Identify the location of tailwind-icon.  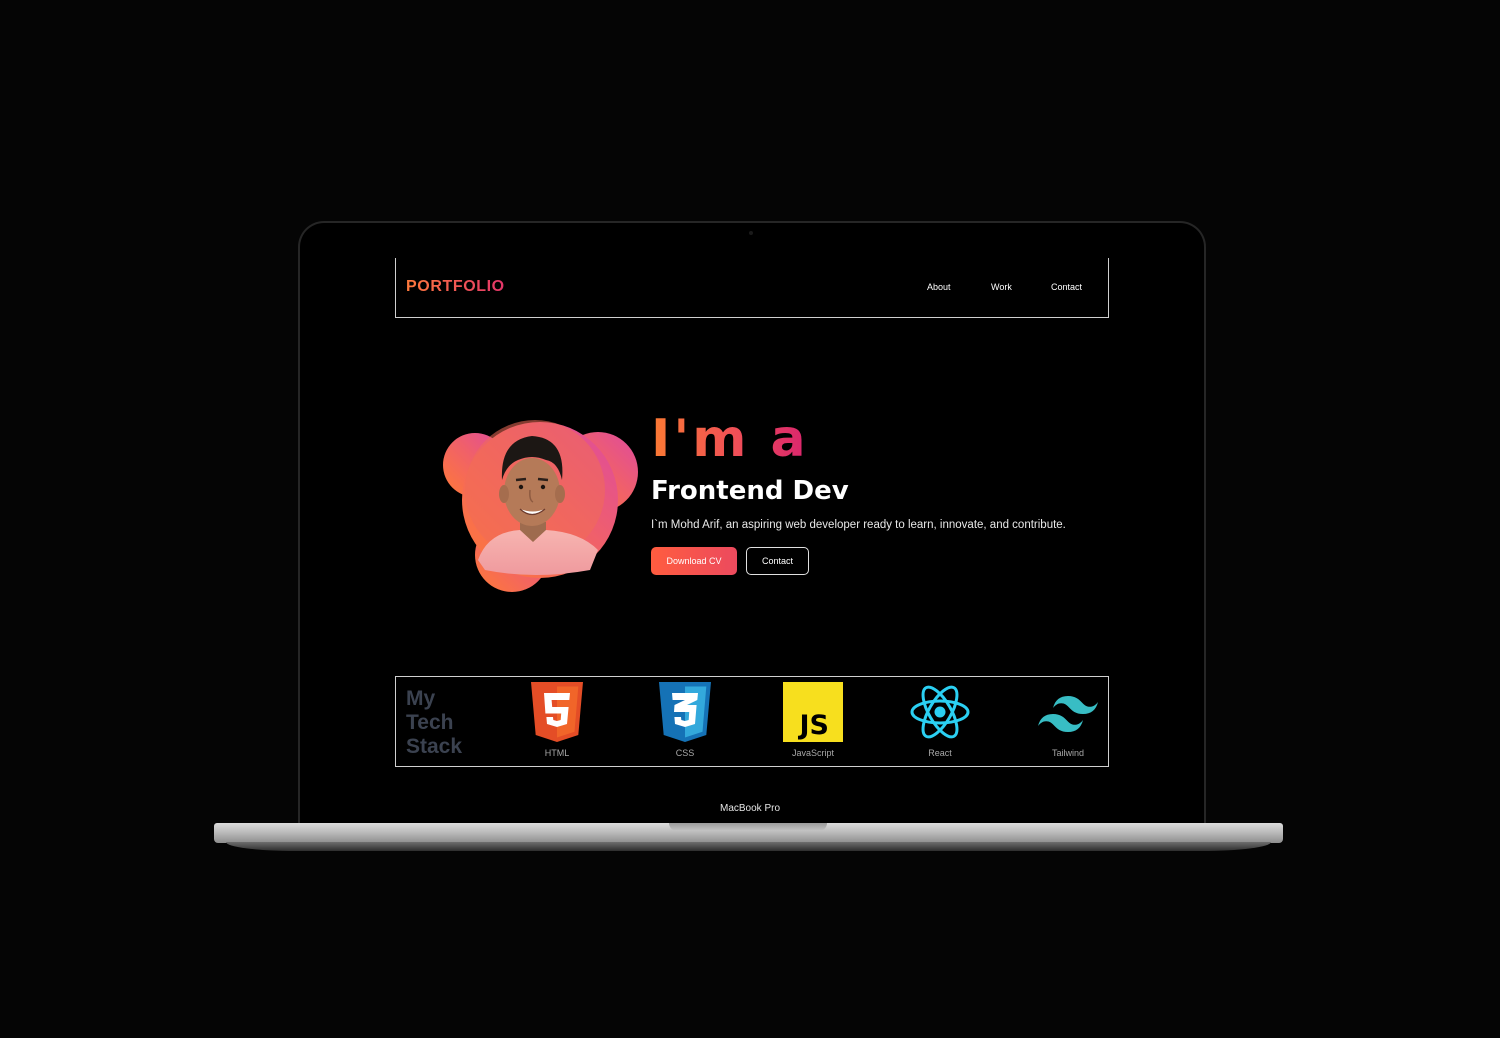
(1068, 714).